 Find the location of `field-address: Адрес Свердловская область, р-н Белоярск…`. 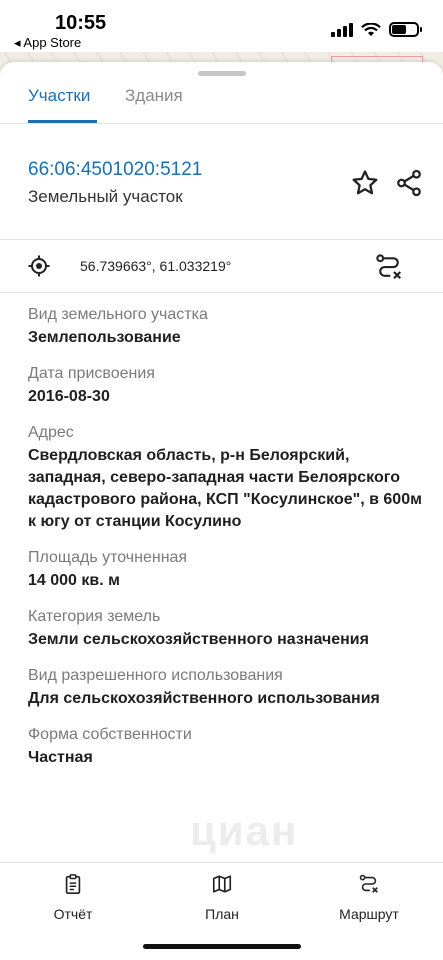

field-address: Адрес Свердловская область, р-н Белоярск… is located at coordinates (225, 477).